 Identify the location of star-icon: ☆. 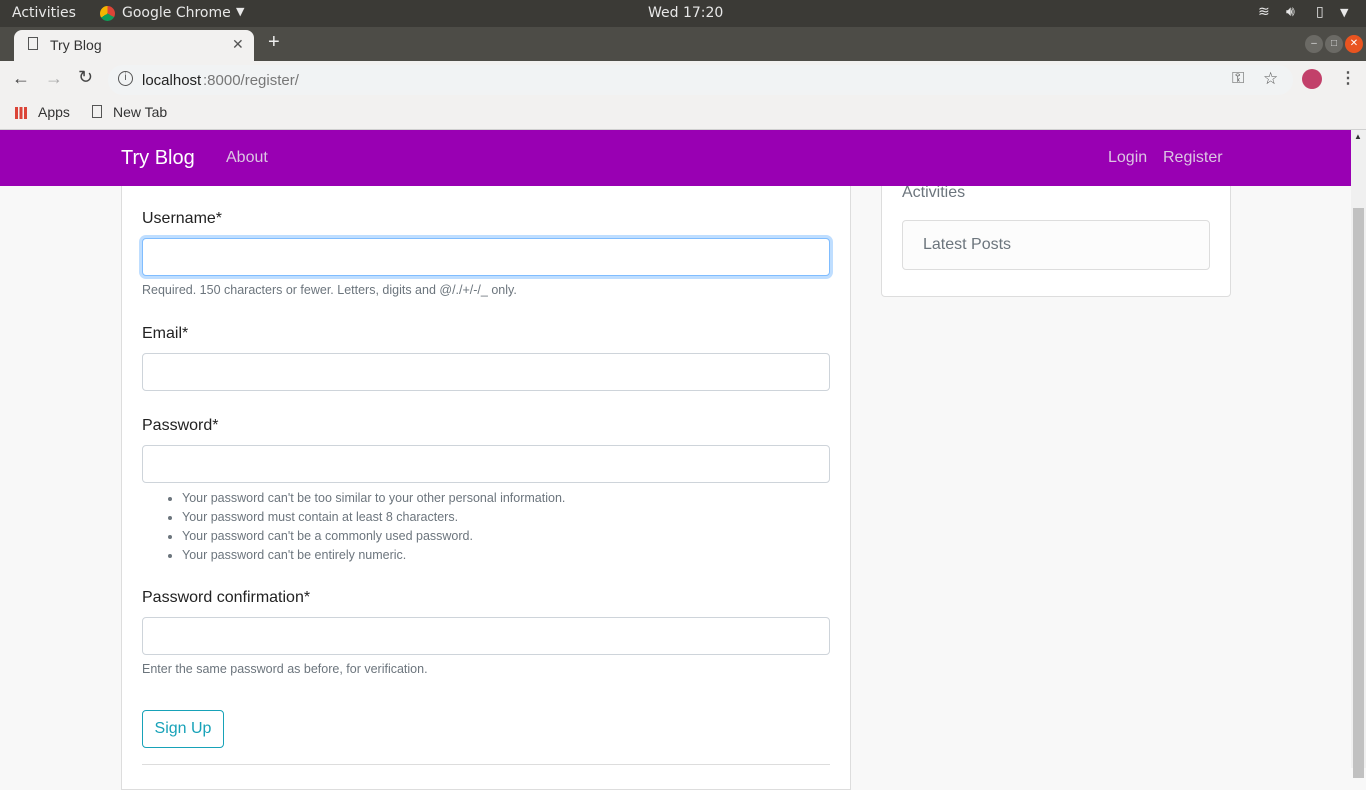
(1270, 79).